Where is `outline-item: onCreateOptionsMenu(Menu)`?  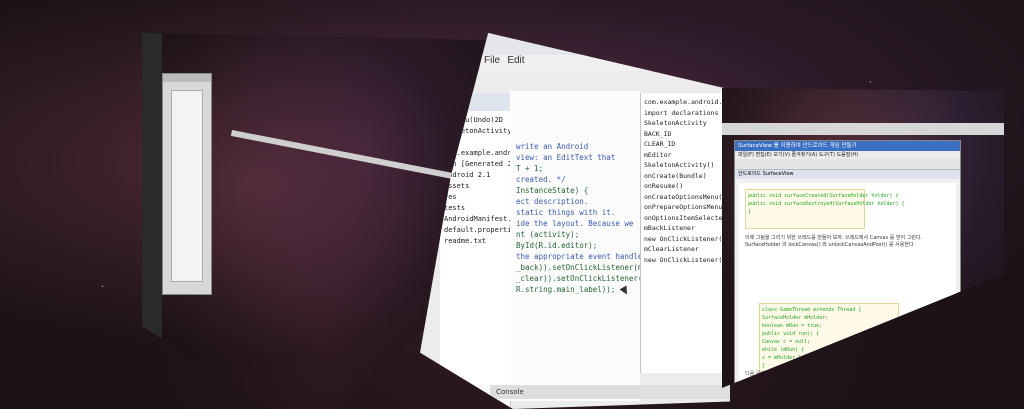 outline-item: onCreateOptionsMenu(Menu) is located at coordinates (687, 197).